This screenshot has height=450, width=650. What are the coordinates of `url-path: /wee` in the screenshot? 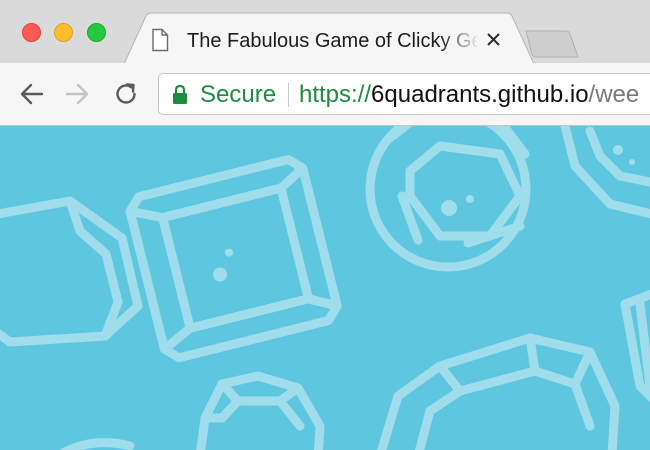 It's located at (614, 94).